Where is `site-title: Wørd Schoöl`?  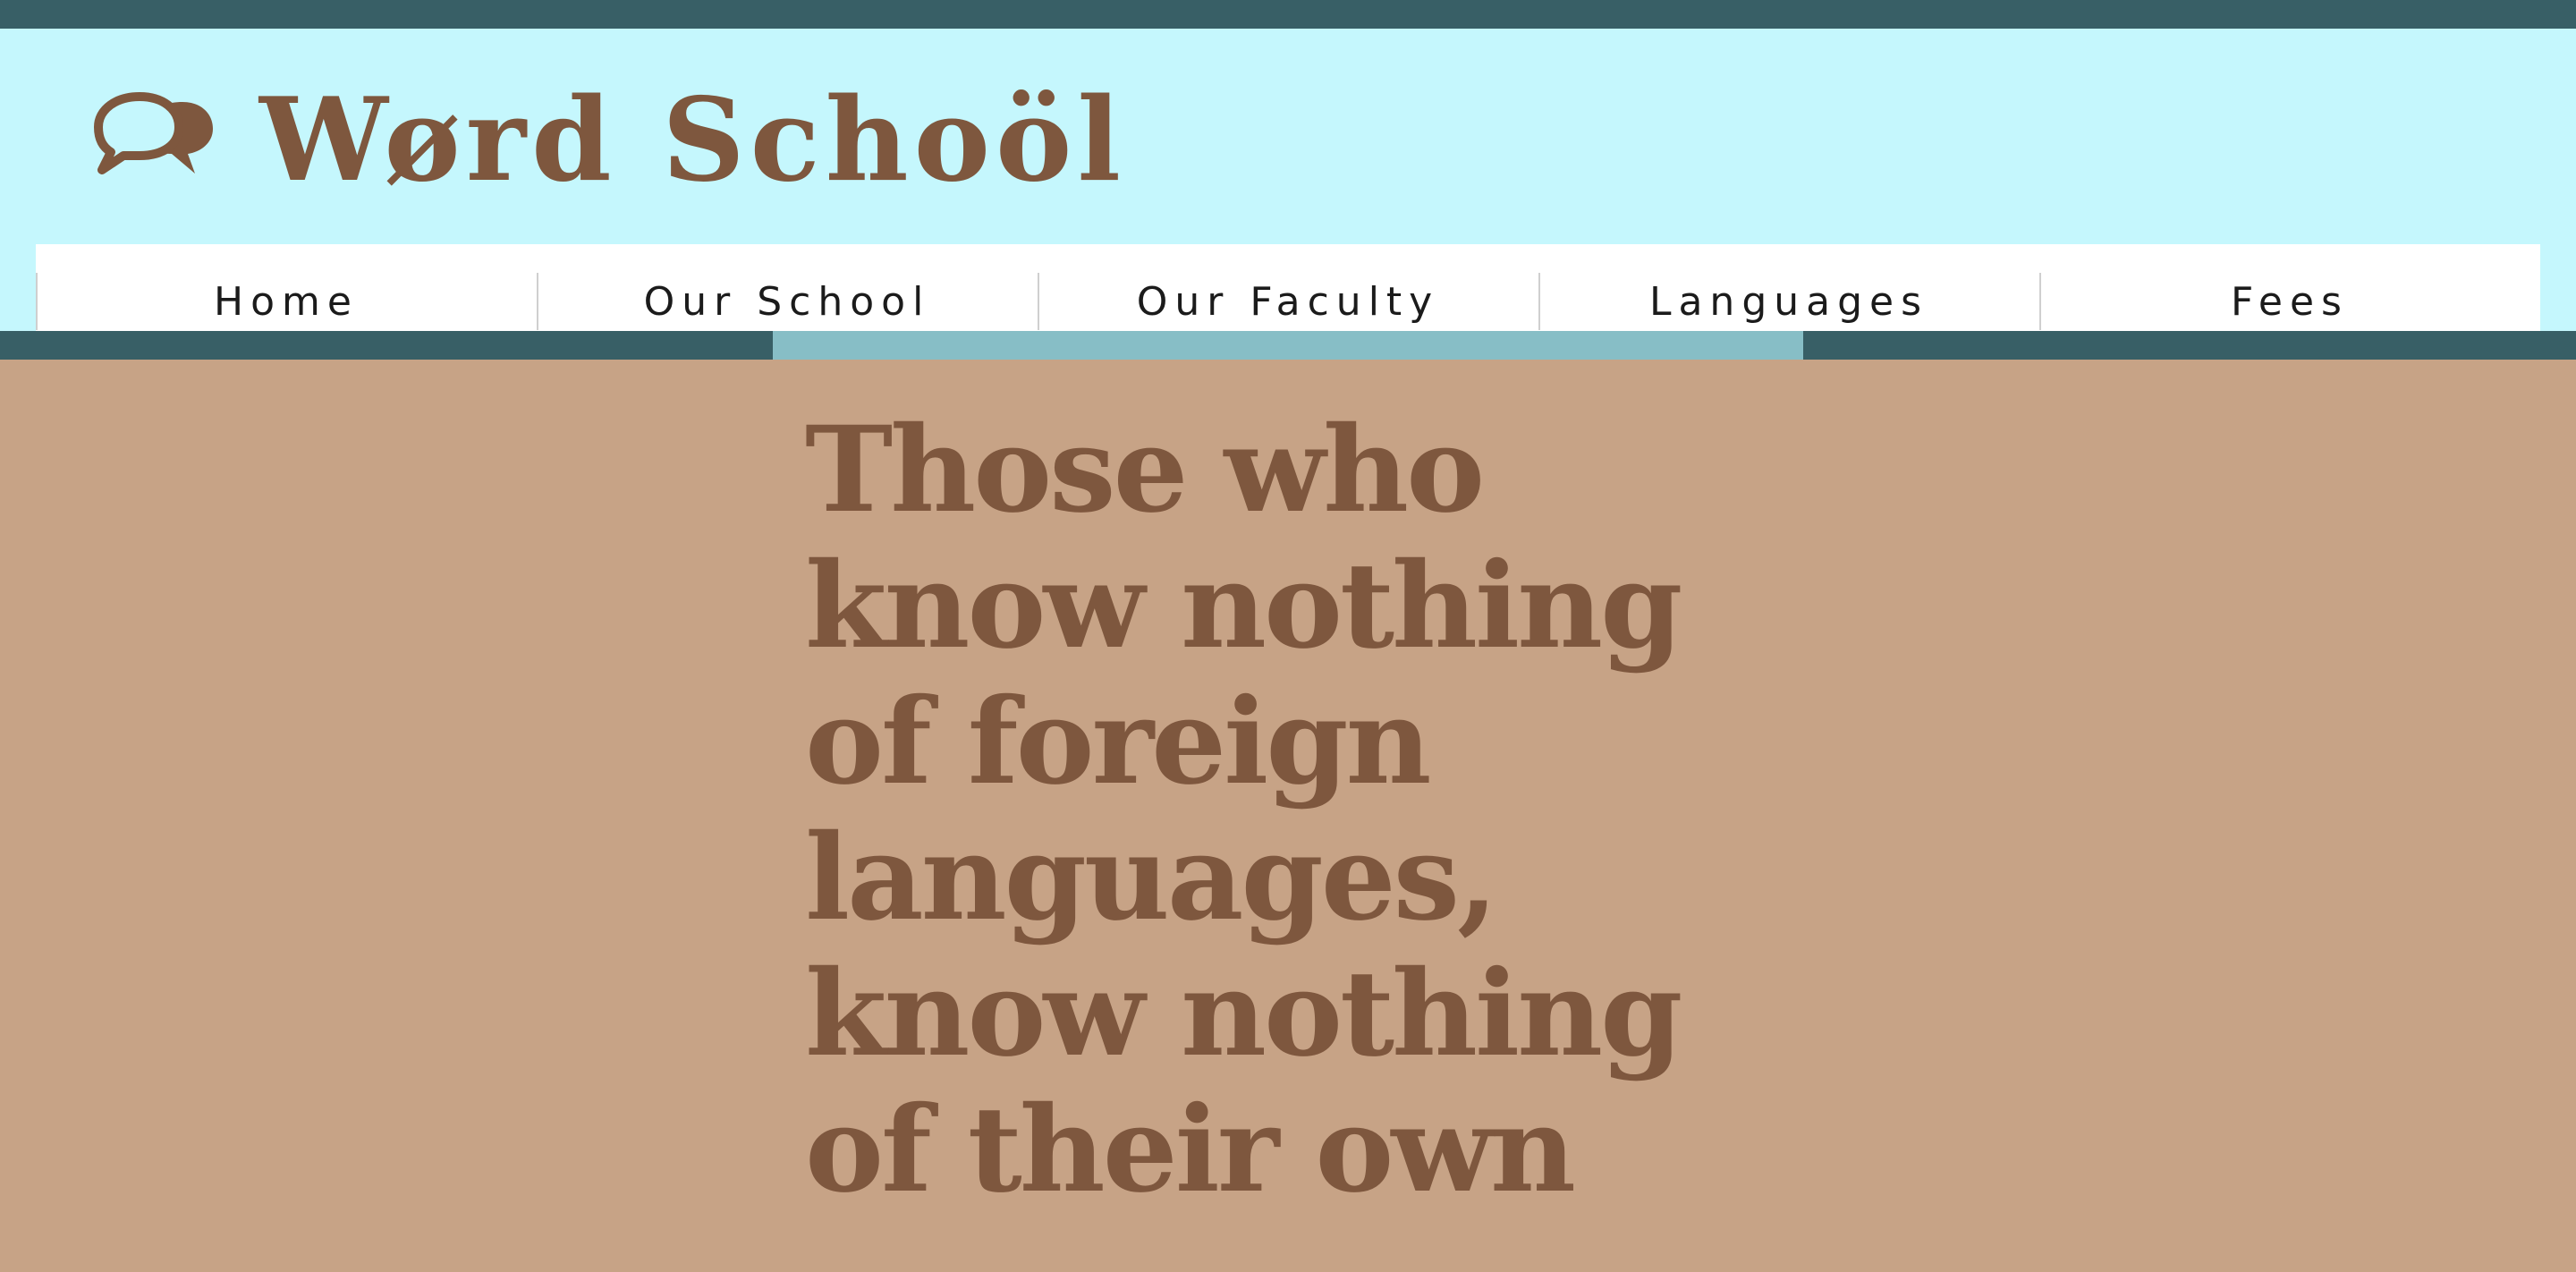 site-title: Wørd Schoöl is located at coordinates (692, 140).